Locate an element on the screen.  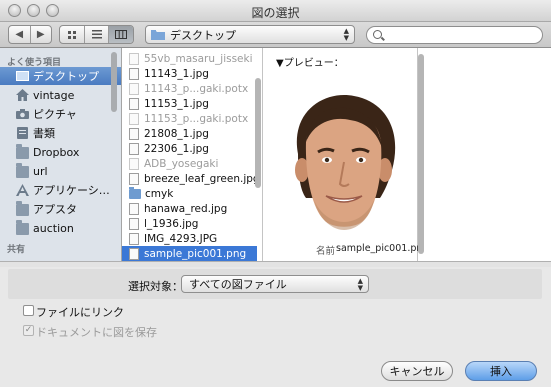
file-row: 11143_1.jpg is located at coordinates (189, 73).